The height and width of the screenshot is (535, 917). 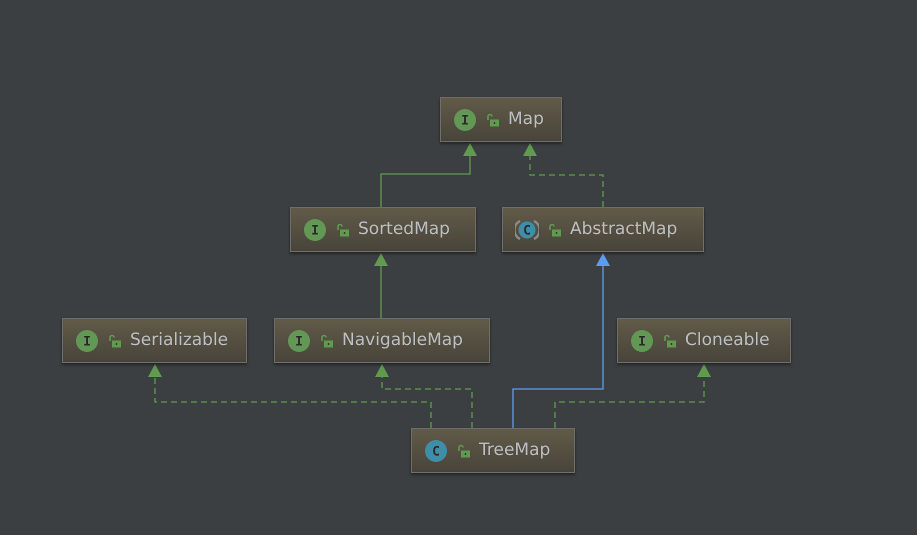 What do you see at coordinates (381, 285) in the screenshot?
I see `inheritance-arrow` at bounding box center [381, 285].